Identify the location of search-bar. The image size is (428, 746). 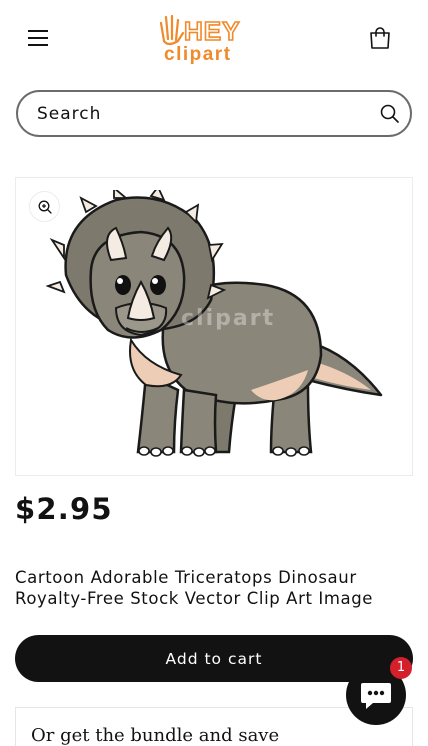
(214, 113).